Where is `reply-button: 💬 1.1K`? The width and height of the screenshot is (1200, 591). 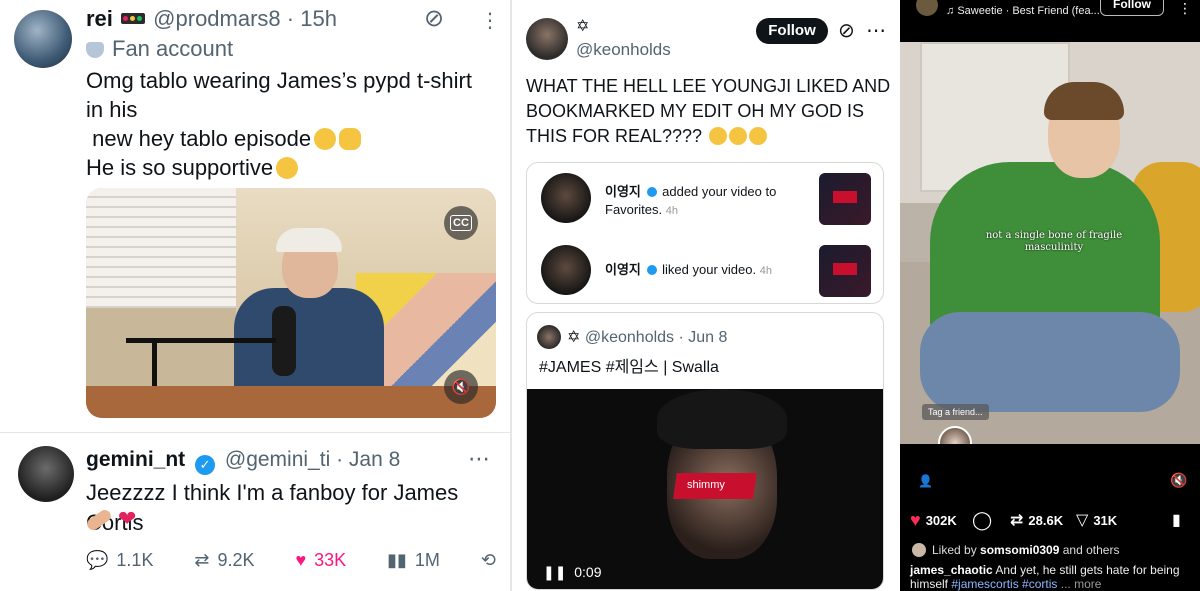 reply-button: 💬 1.1K is located at coordinates (119, 560).